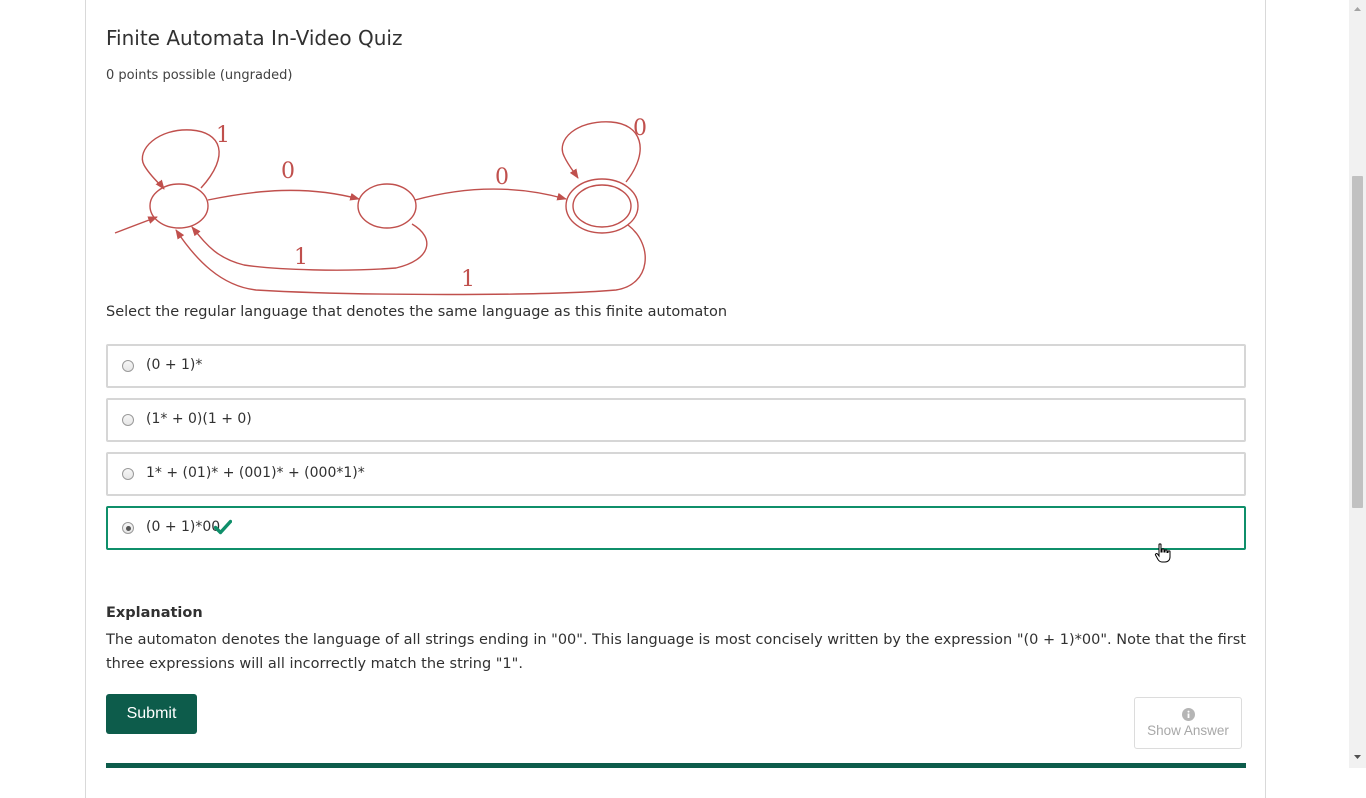  Describe the element at coordinates (154, 613) in the screenshot. I see `explanation-heading: Explanation` at that location.